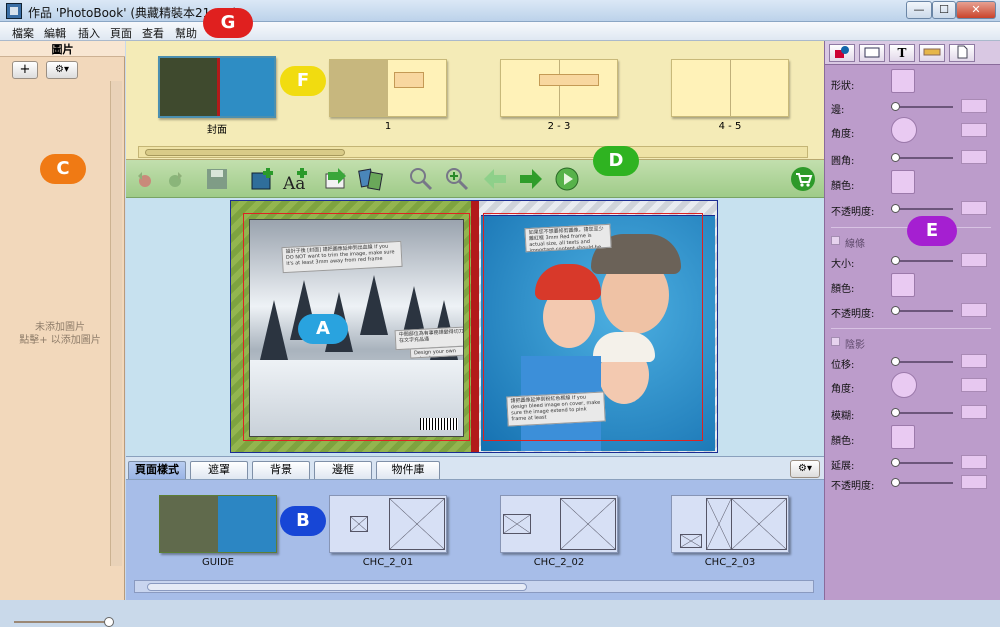 This screenshot has width=1000, height=627. What do you see at coordinates (245, 152) in the screenshot?
I see `pages-scrollbar-thumb` at bounding box center [245, 152].